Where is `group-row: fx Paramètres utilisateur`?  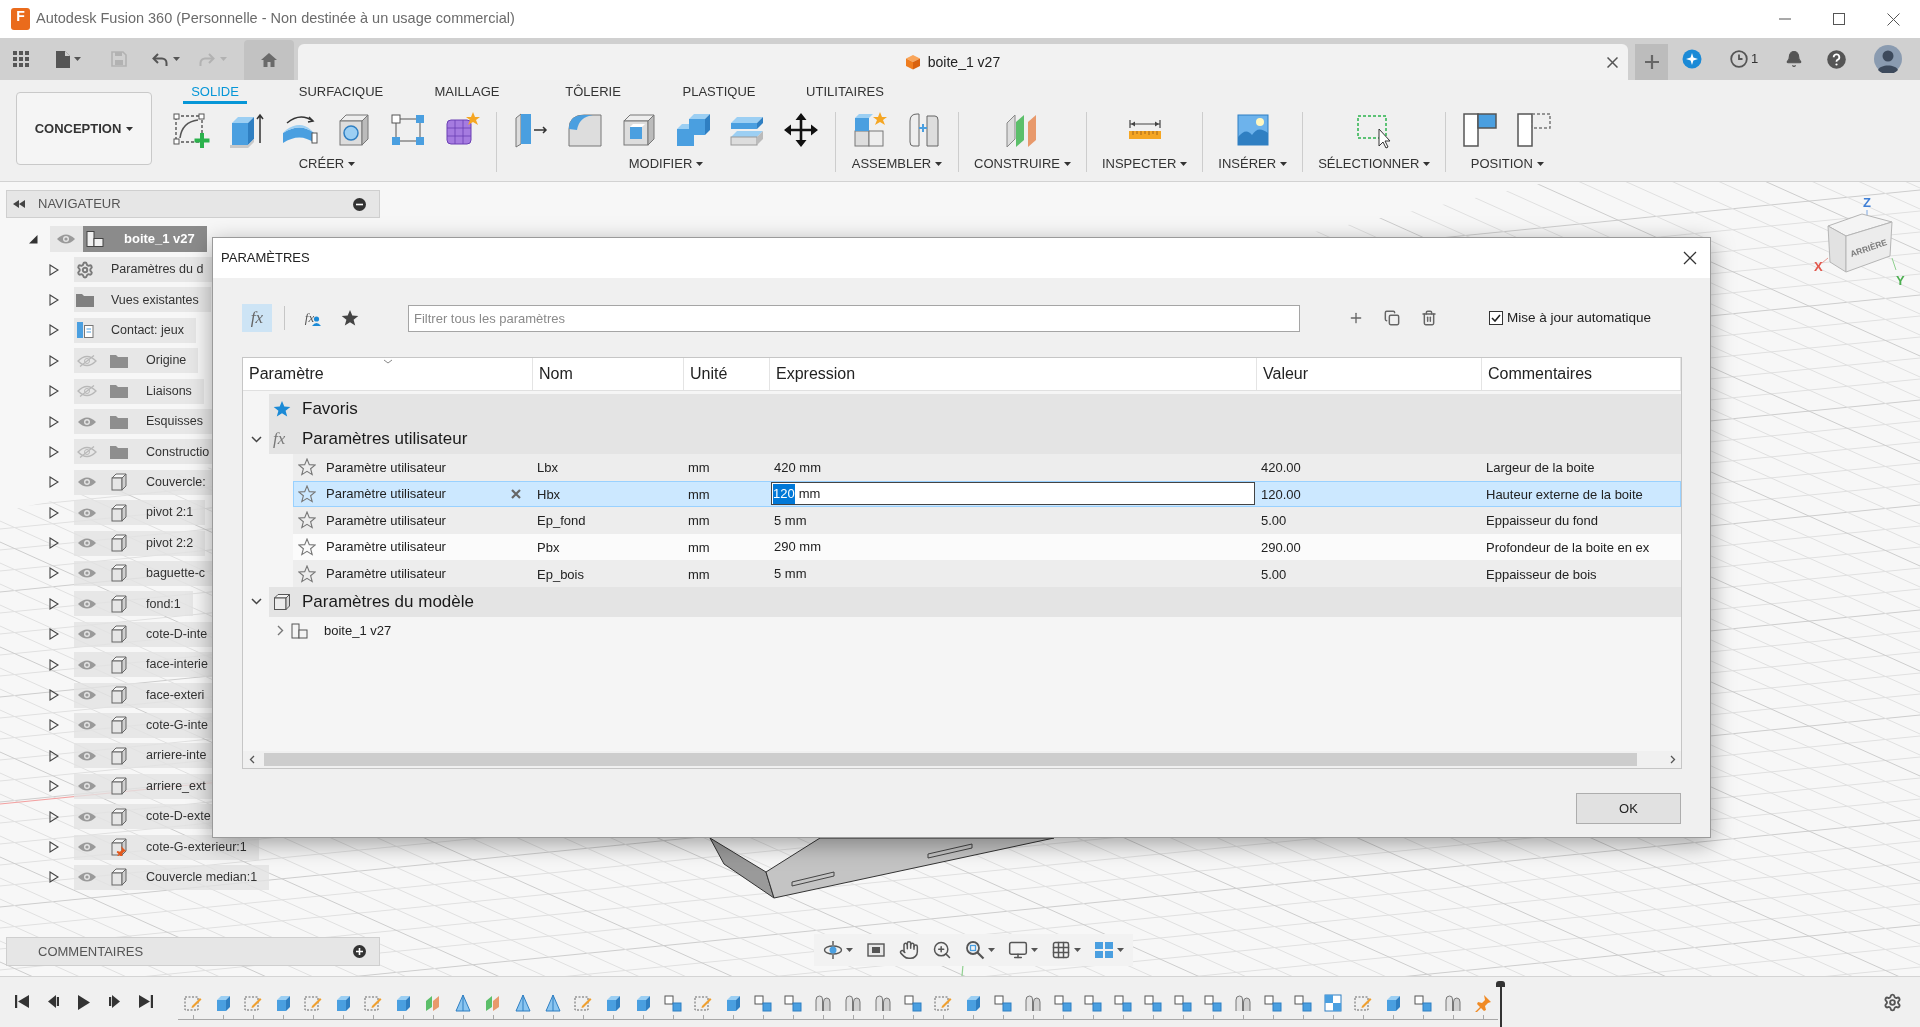 group-row: fx Paramètres utilisateur is located at coordinates (975, 439).